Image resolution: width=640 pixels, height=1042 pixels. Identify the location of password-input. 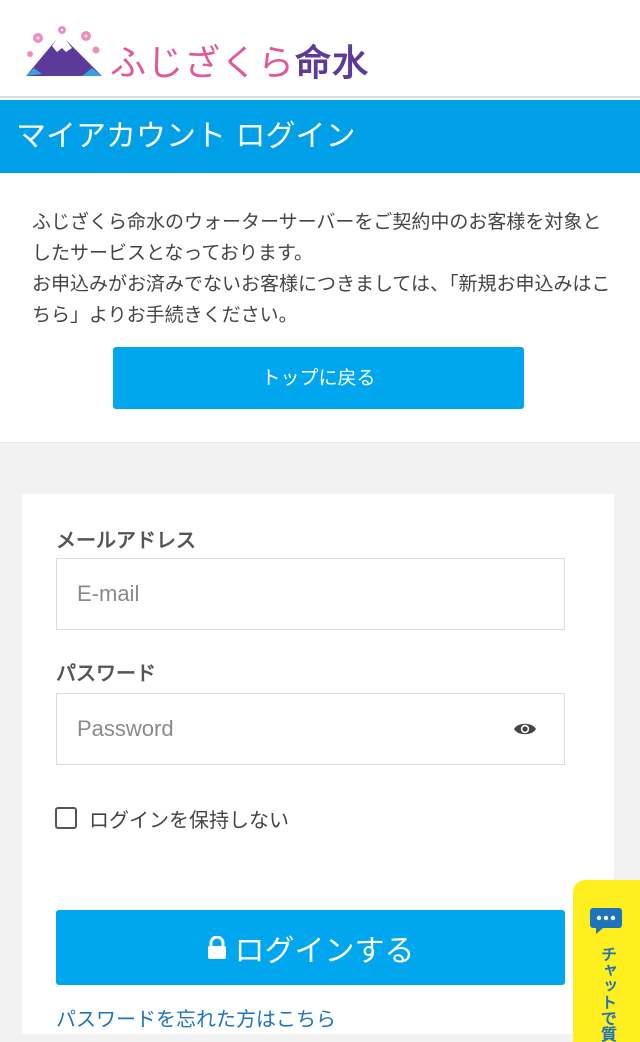
(310, 729).